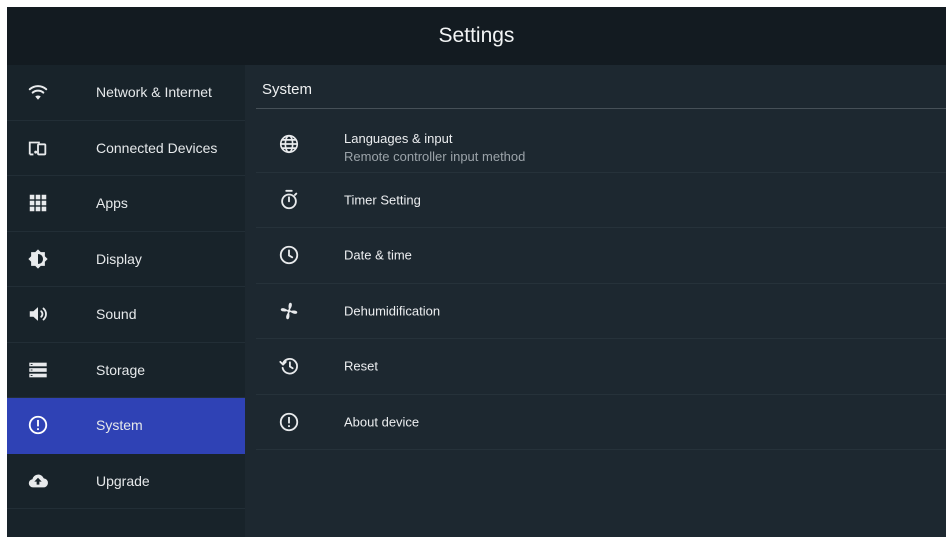 The image size is (946, 537). I want to click on timer-setting-item: Timer Setting, so click(601, 200).